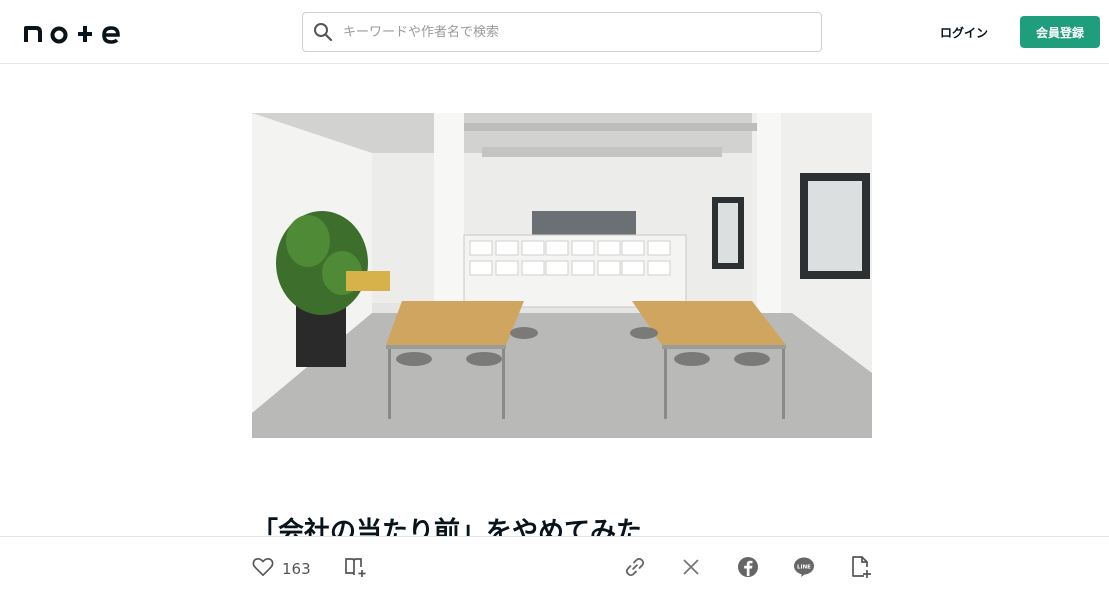 The width and height of the screenshot is (1109, 600). Describe the element at coordinates (296, 569) in the screenshot. I see `like-count: 163` at that location.